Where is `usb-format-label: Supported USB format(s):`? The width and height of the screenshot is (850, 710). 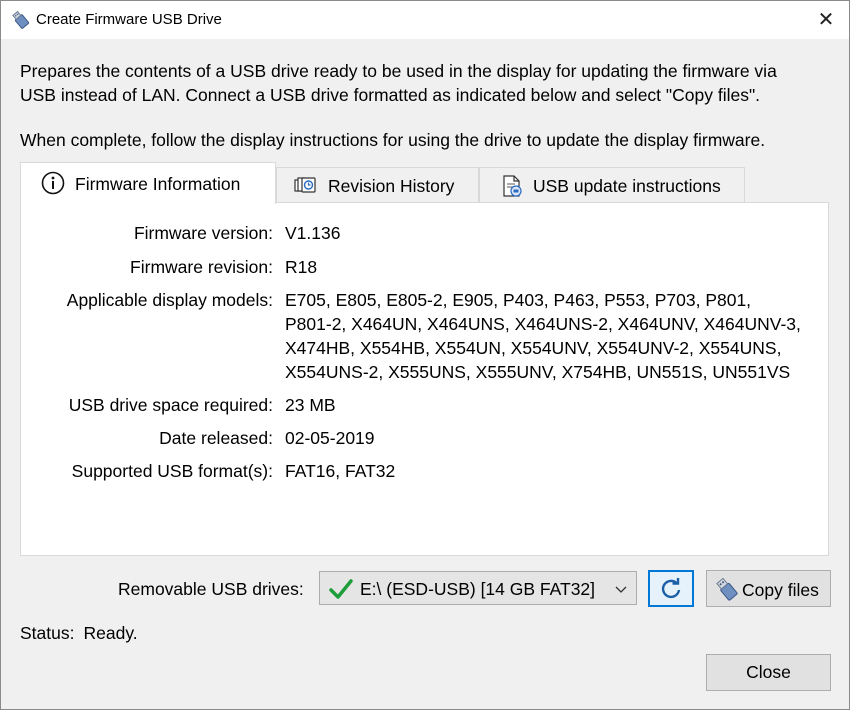
usb-format-label: Supported USB format(s): is located at coordinates (172, 471).